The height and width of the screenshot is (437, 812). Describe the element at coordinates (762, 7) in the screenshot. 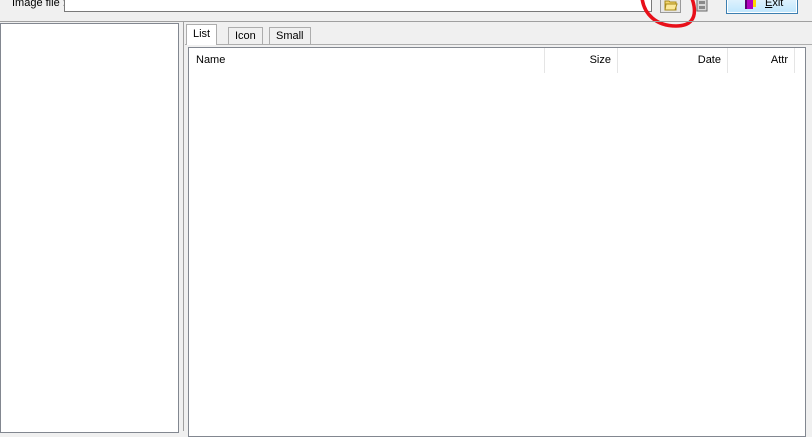

I see `exit-button: Exit` at that location.